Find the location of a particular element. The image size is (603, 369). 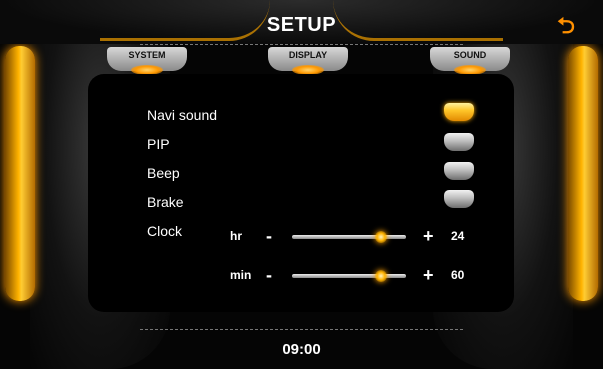

brake-toggle is located at coordinates (459, 199).